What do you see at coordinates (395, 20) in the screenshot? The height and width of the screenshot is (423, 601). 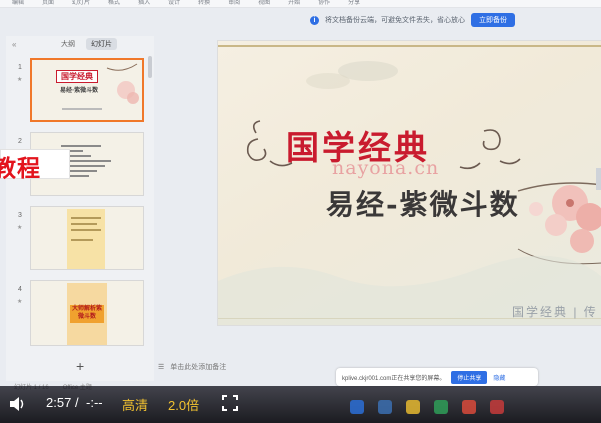 I see `notice-text: 将文档备份云端，可避免文件丢失，省心放心` at bounding box center [395, 20].